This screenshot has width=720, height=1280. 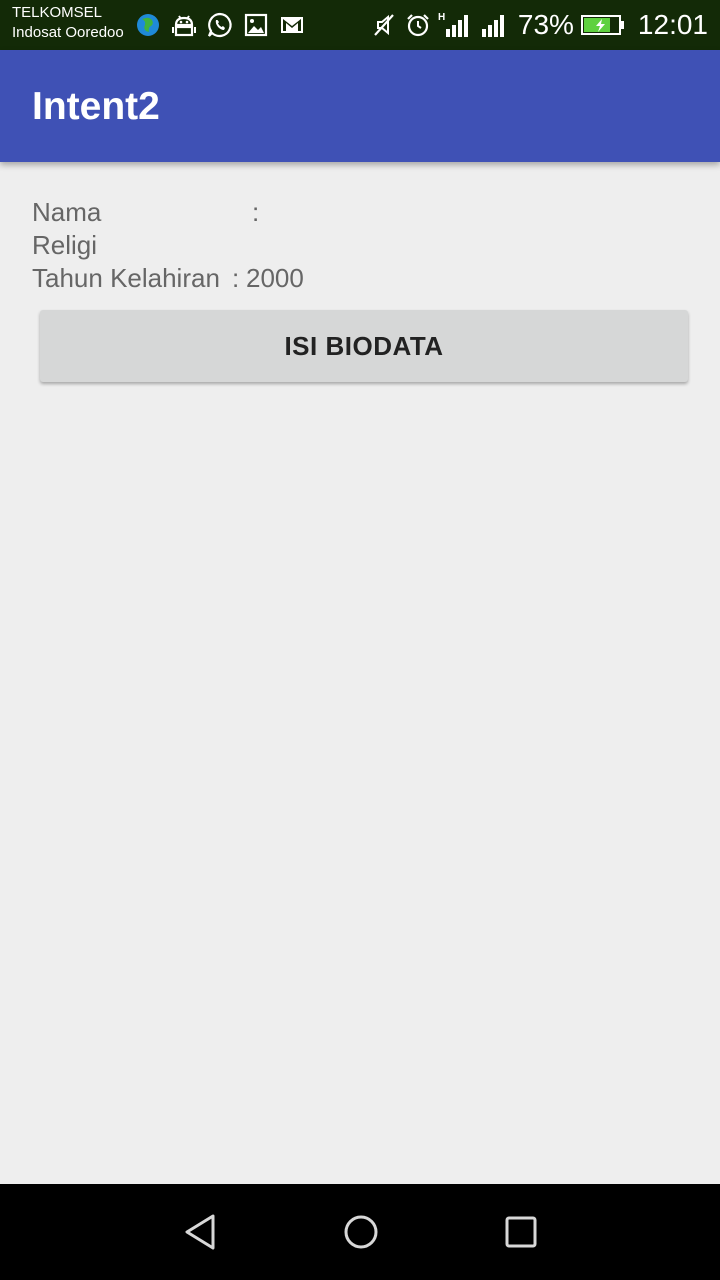 What do you see at coordinates (292, 25) in the screenshot?
I see `gmail-icon` at bounding box center [292, 25].